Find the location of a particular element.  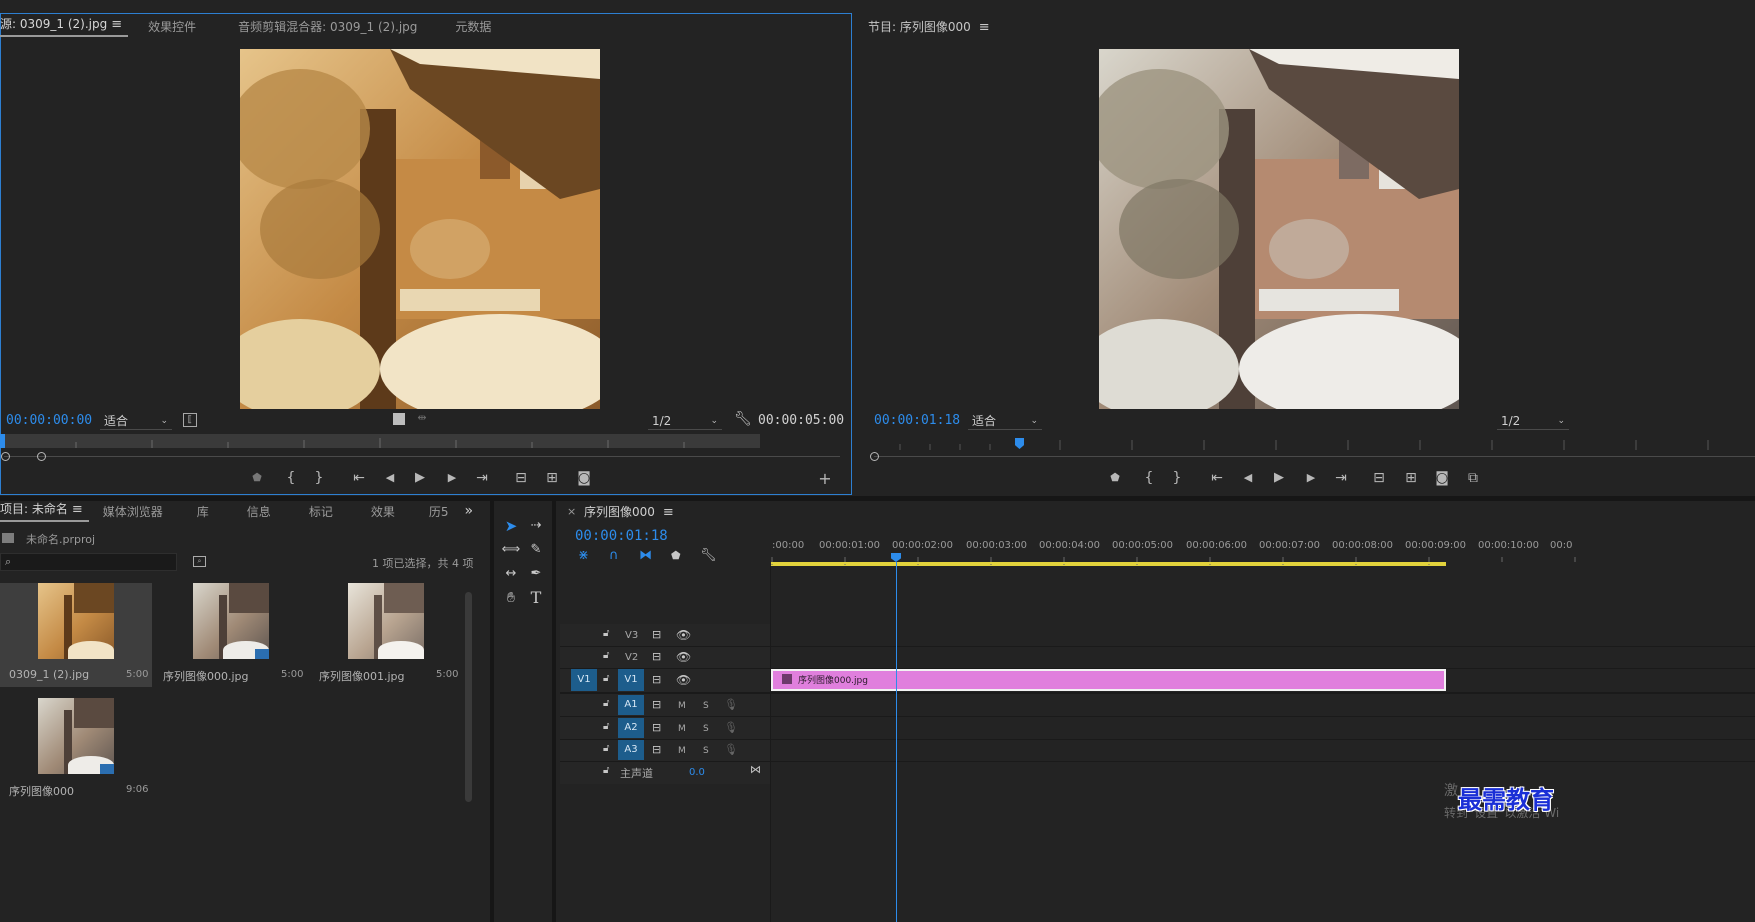

project-item-name: 序列图像001.jpg is located at coordinates (362, 676).